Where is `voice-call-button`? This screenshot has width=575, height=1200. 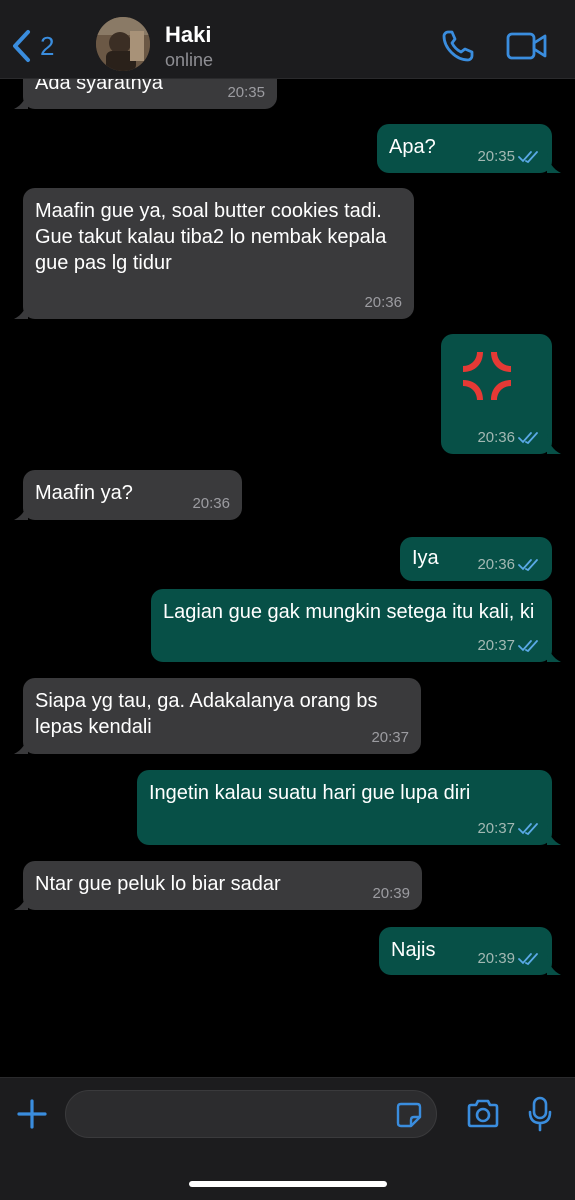 voice-call-button is located at coordinates (458, 48).